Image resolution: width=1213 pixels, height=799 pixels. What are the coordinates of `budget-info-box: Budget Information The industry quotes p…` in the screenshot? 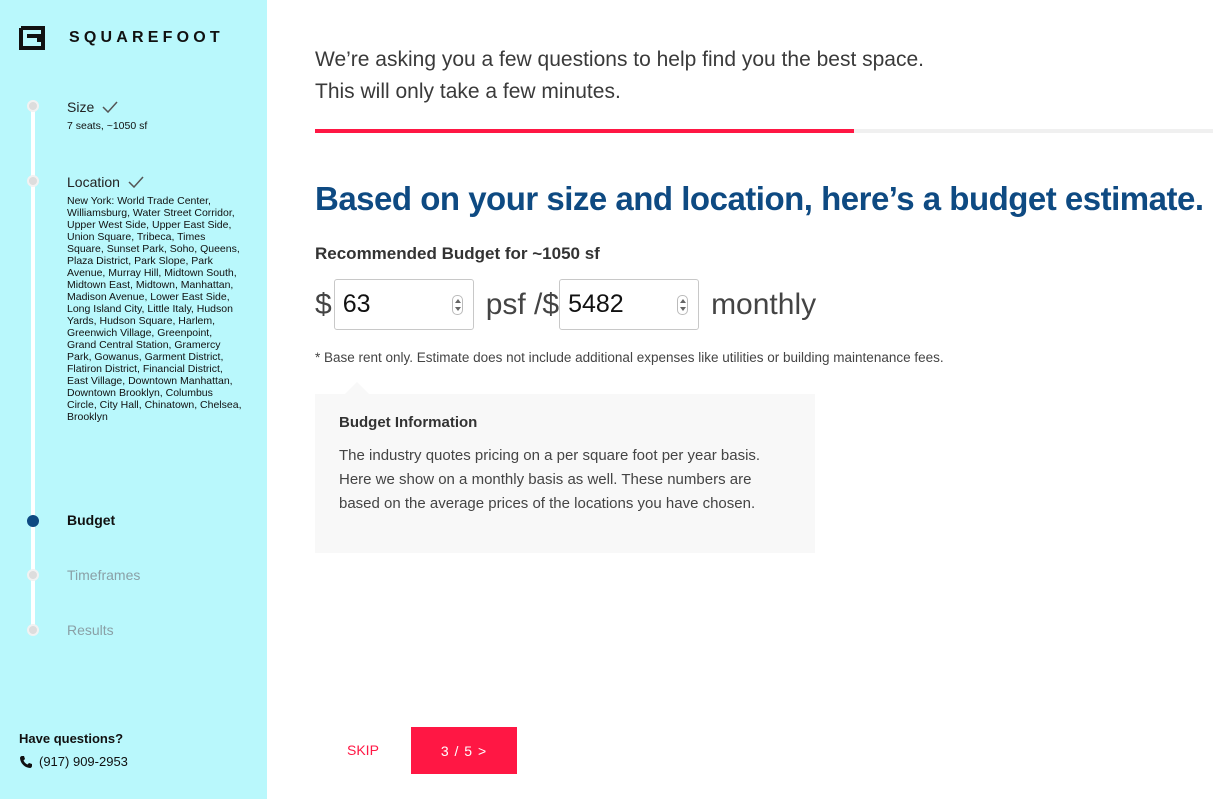 It's located at (565, 467).